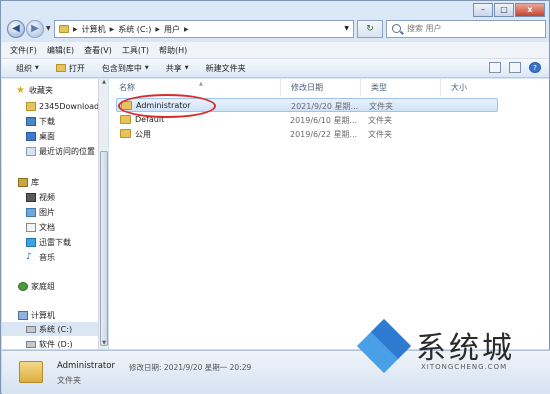 The width and height of the screenshot is (550, 394). Describe the element at coordinates (104, 83) in the screenshot. I see `scroll-up-icon: ▲` at that location.